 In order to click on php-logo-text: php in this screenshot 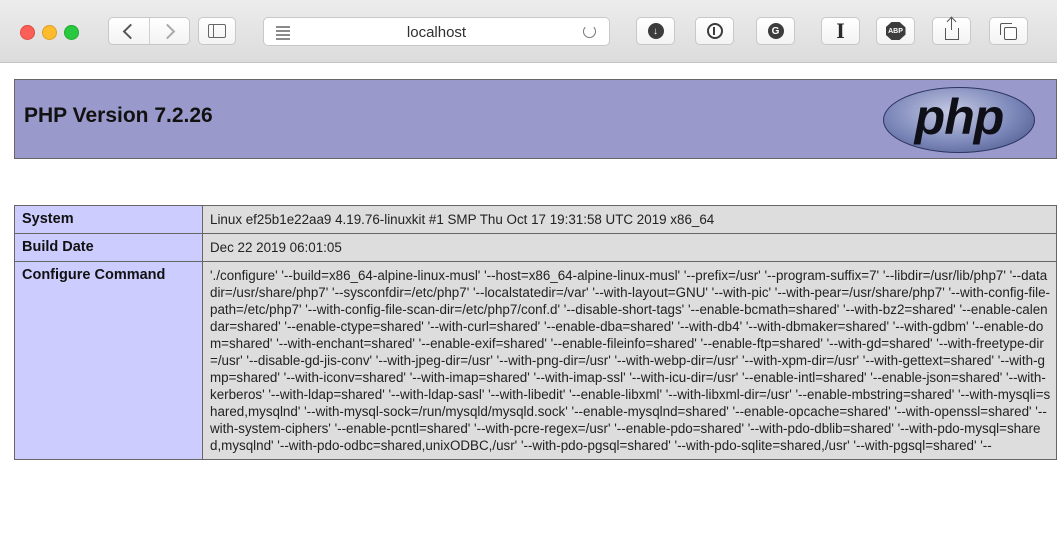, I will do `click(959, 117)`.